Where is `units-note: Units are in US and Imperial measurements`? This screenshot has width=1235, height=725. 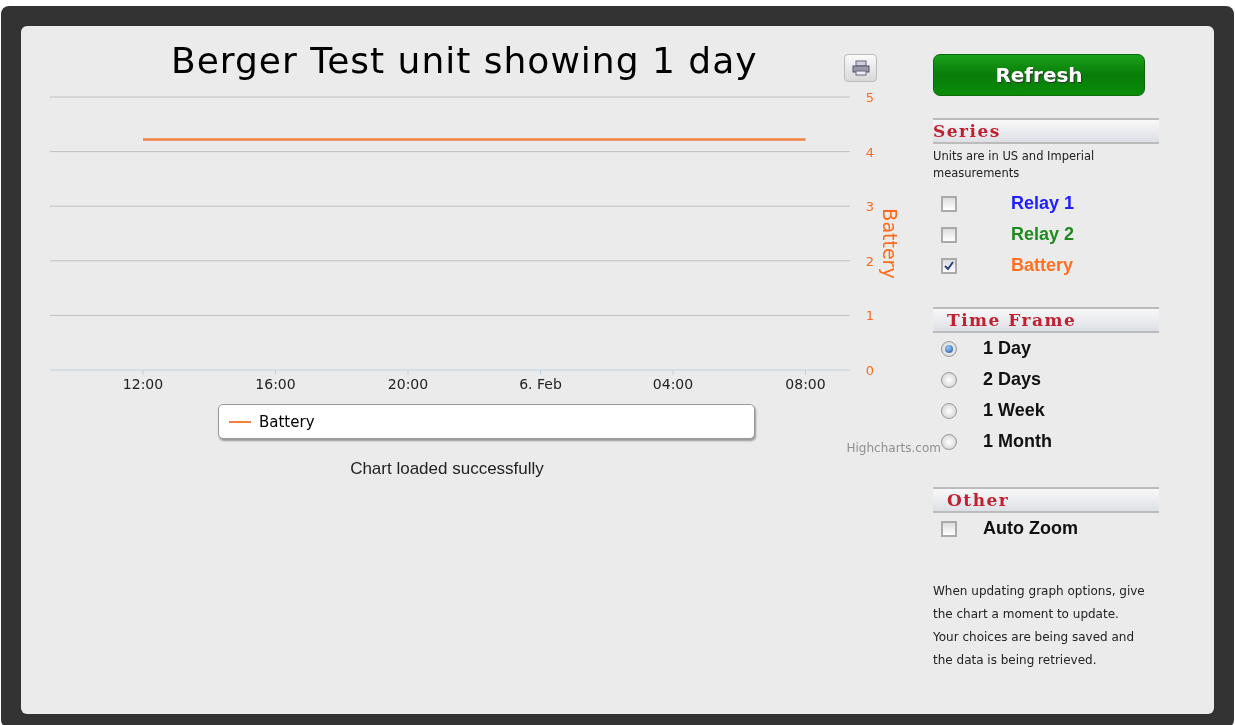 units-note: Units are in US and Imperial measurements is located at coordinates (1014, 165).